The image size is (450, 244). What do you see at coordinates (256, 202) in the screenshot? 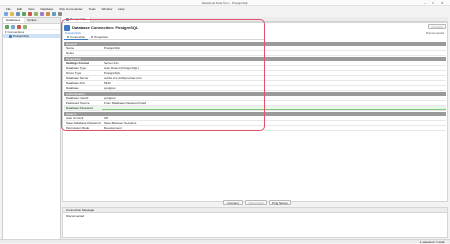
I see `disconnect-button: Disconnect` at bounding box center [256, 202].